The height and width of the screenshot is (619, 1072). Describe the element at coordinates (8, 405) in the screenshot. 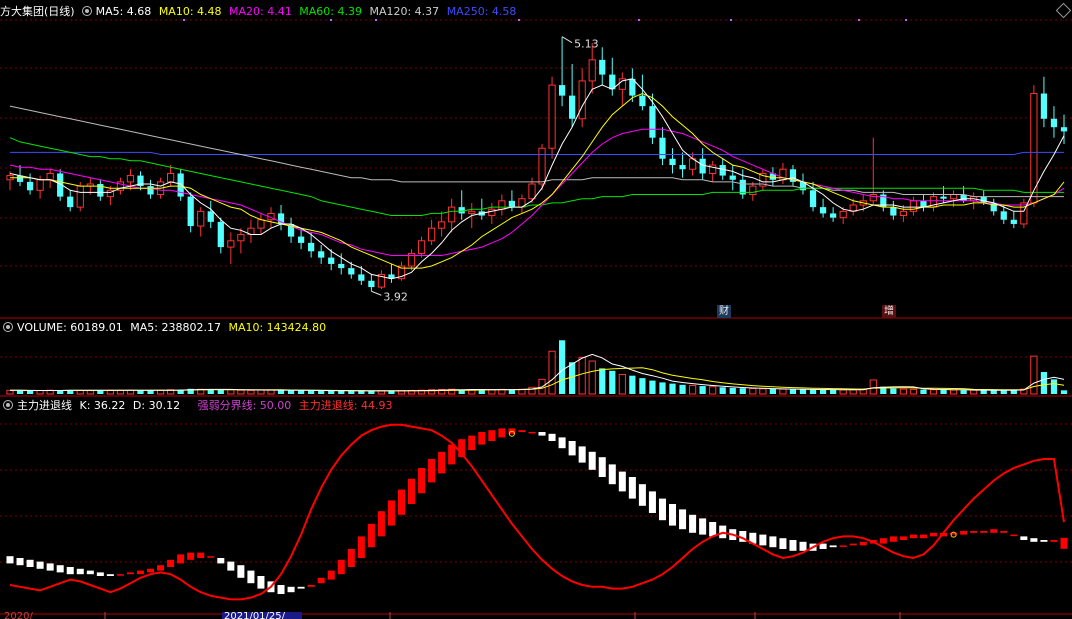

I see `indicator-settings-gear-icon` at that location.